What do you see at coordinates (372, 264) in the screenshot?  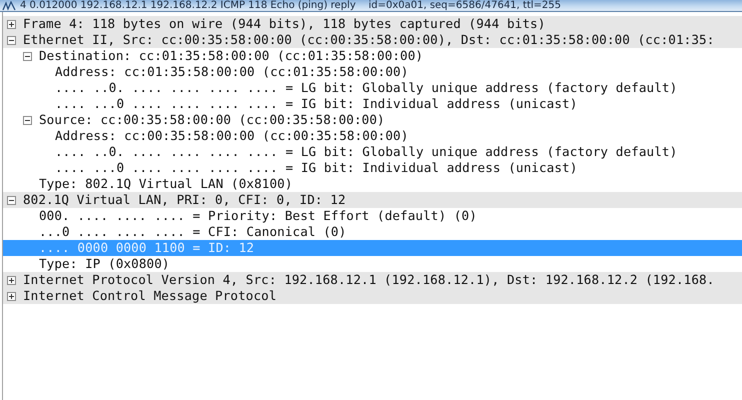 I see `tree-row: Type: IP (0x0800)` at bounding box center [372, 264].